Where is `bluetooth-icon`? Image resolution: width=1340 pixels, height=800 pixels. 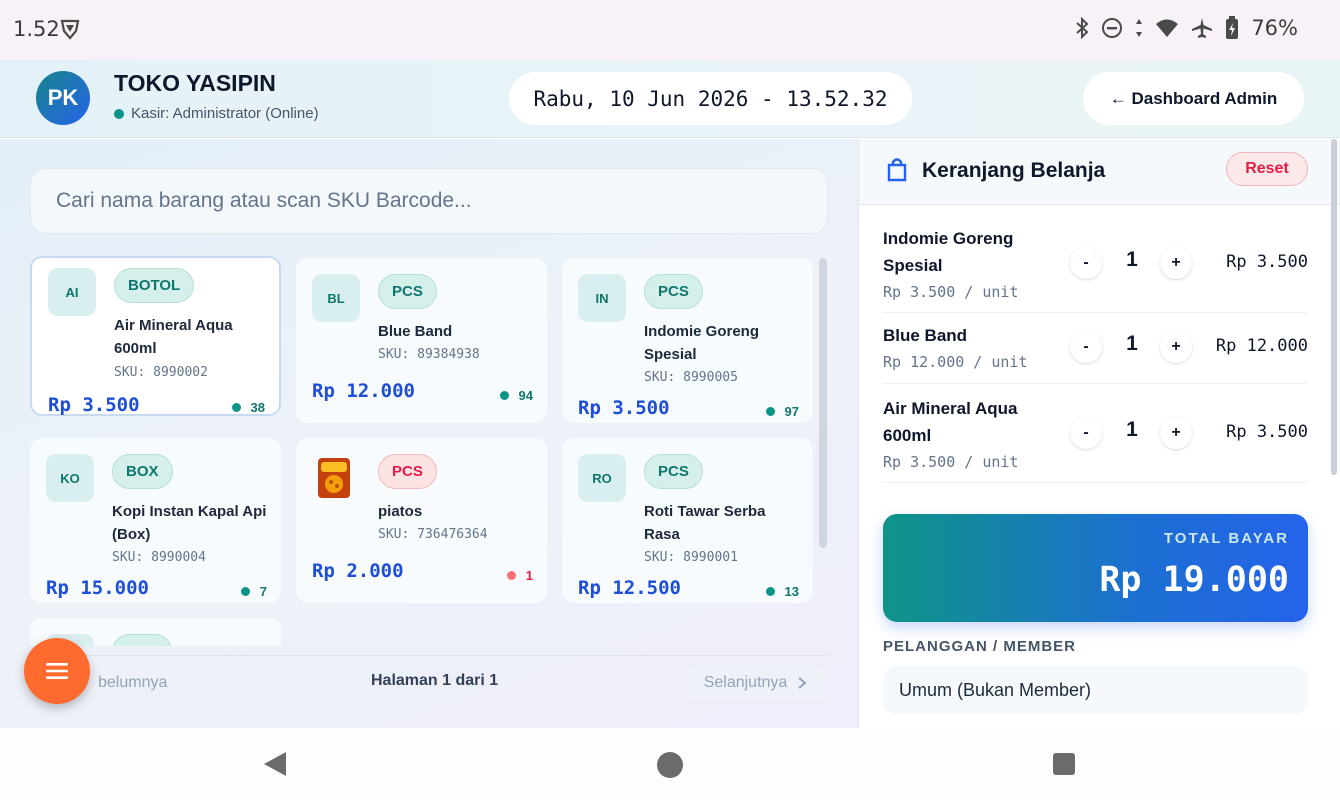 bluetooth-icon is located at coordinates (1082, 28).